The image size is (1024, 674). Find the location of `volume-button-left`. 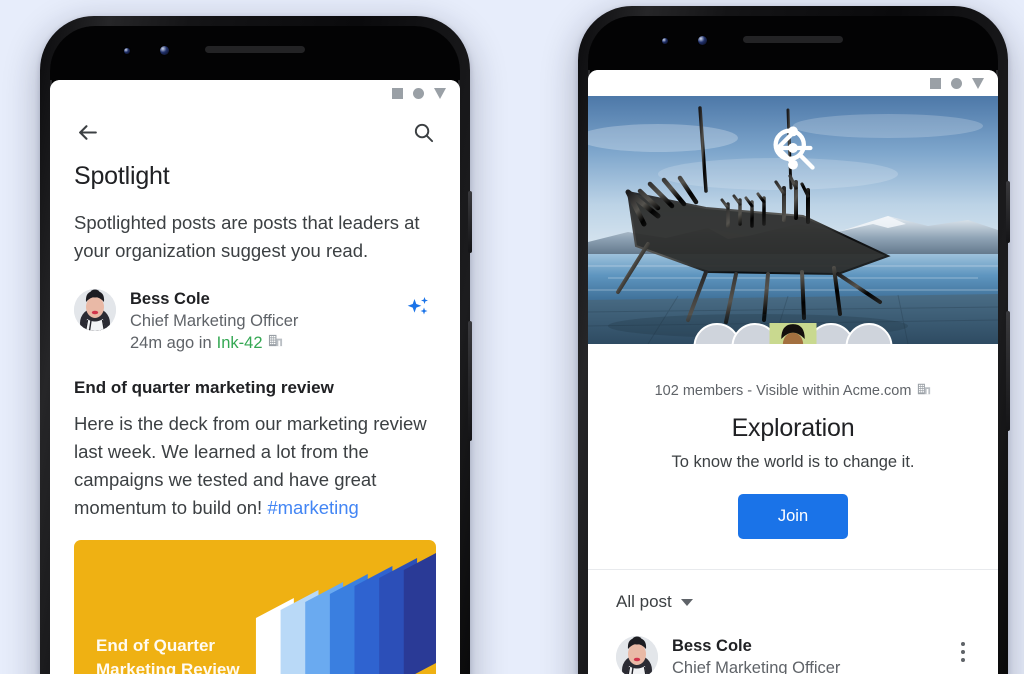

volume-button-left is located at coordinates (470, 381).